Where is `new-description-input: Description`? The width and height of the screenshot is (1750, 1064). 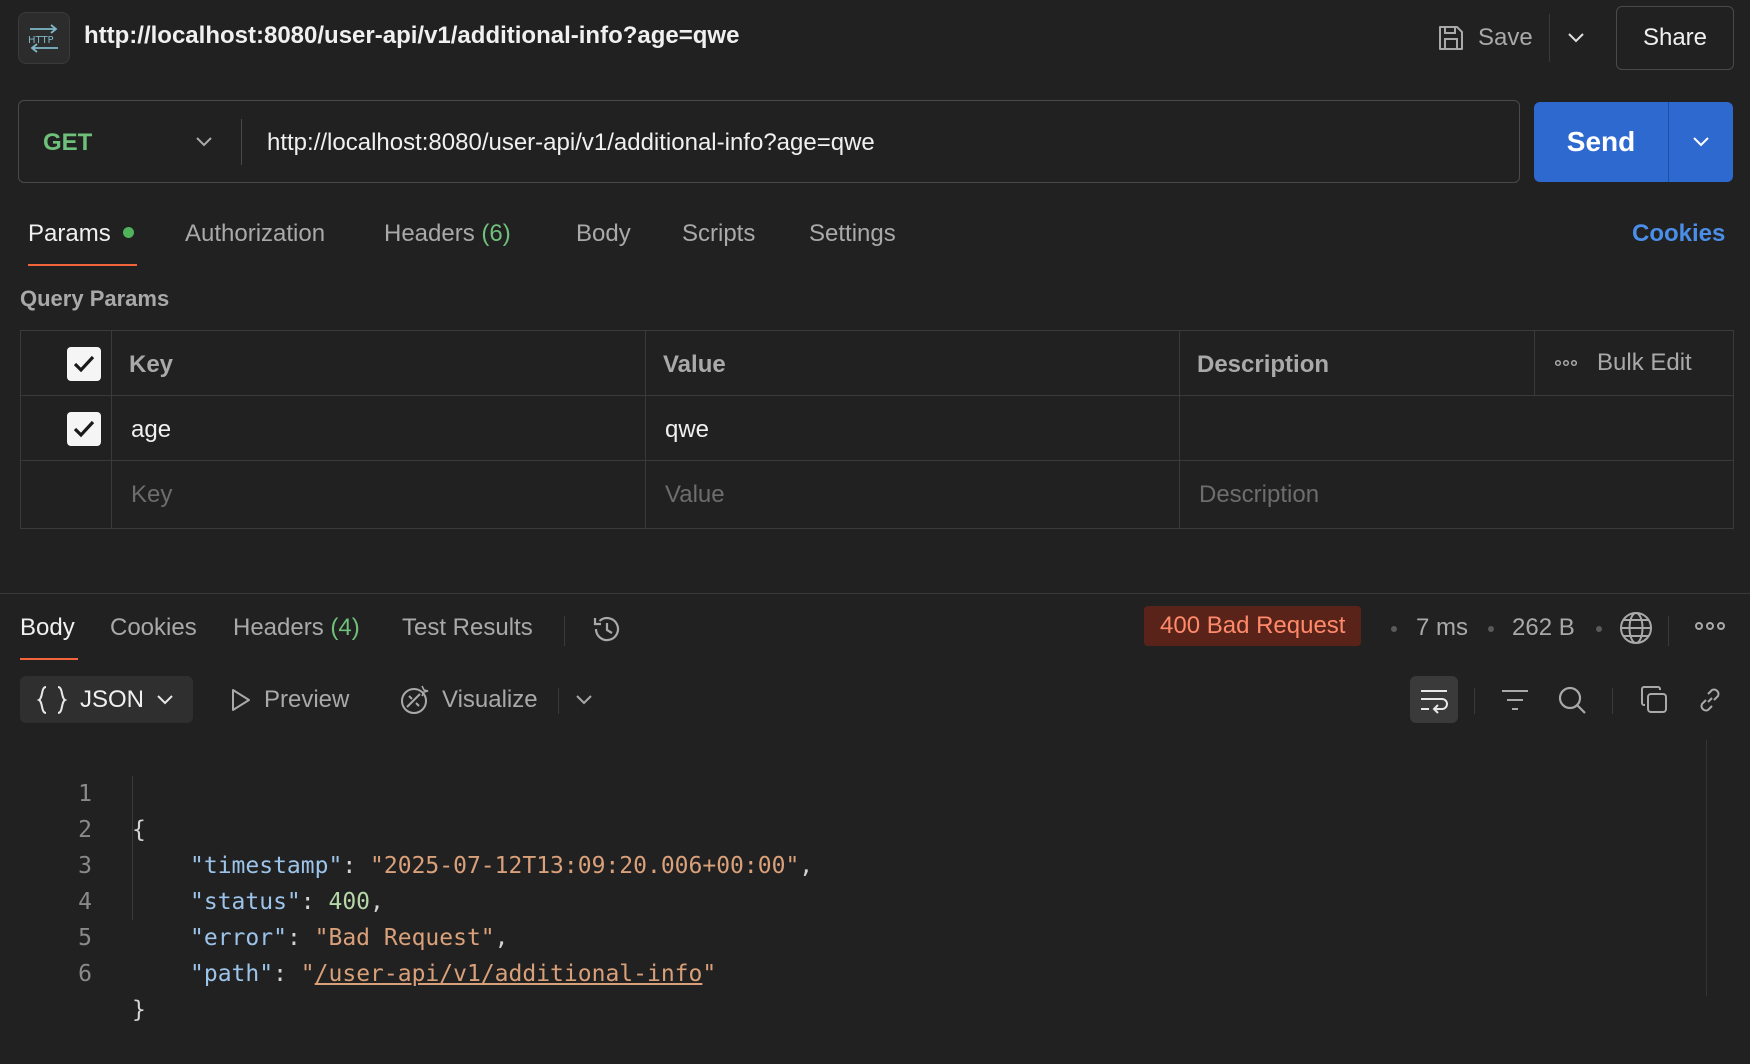 new-description-input: Description is located at coordinates (1259, 495).